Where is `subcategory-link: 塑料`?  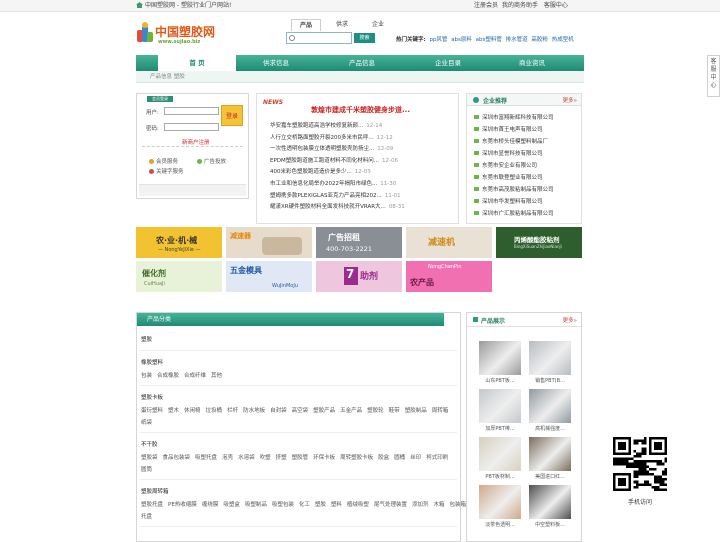 subcategory-link: 塑料 is located at coordinates (336, 505).